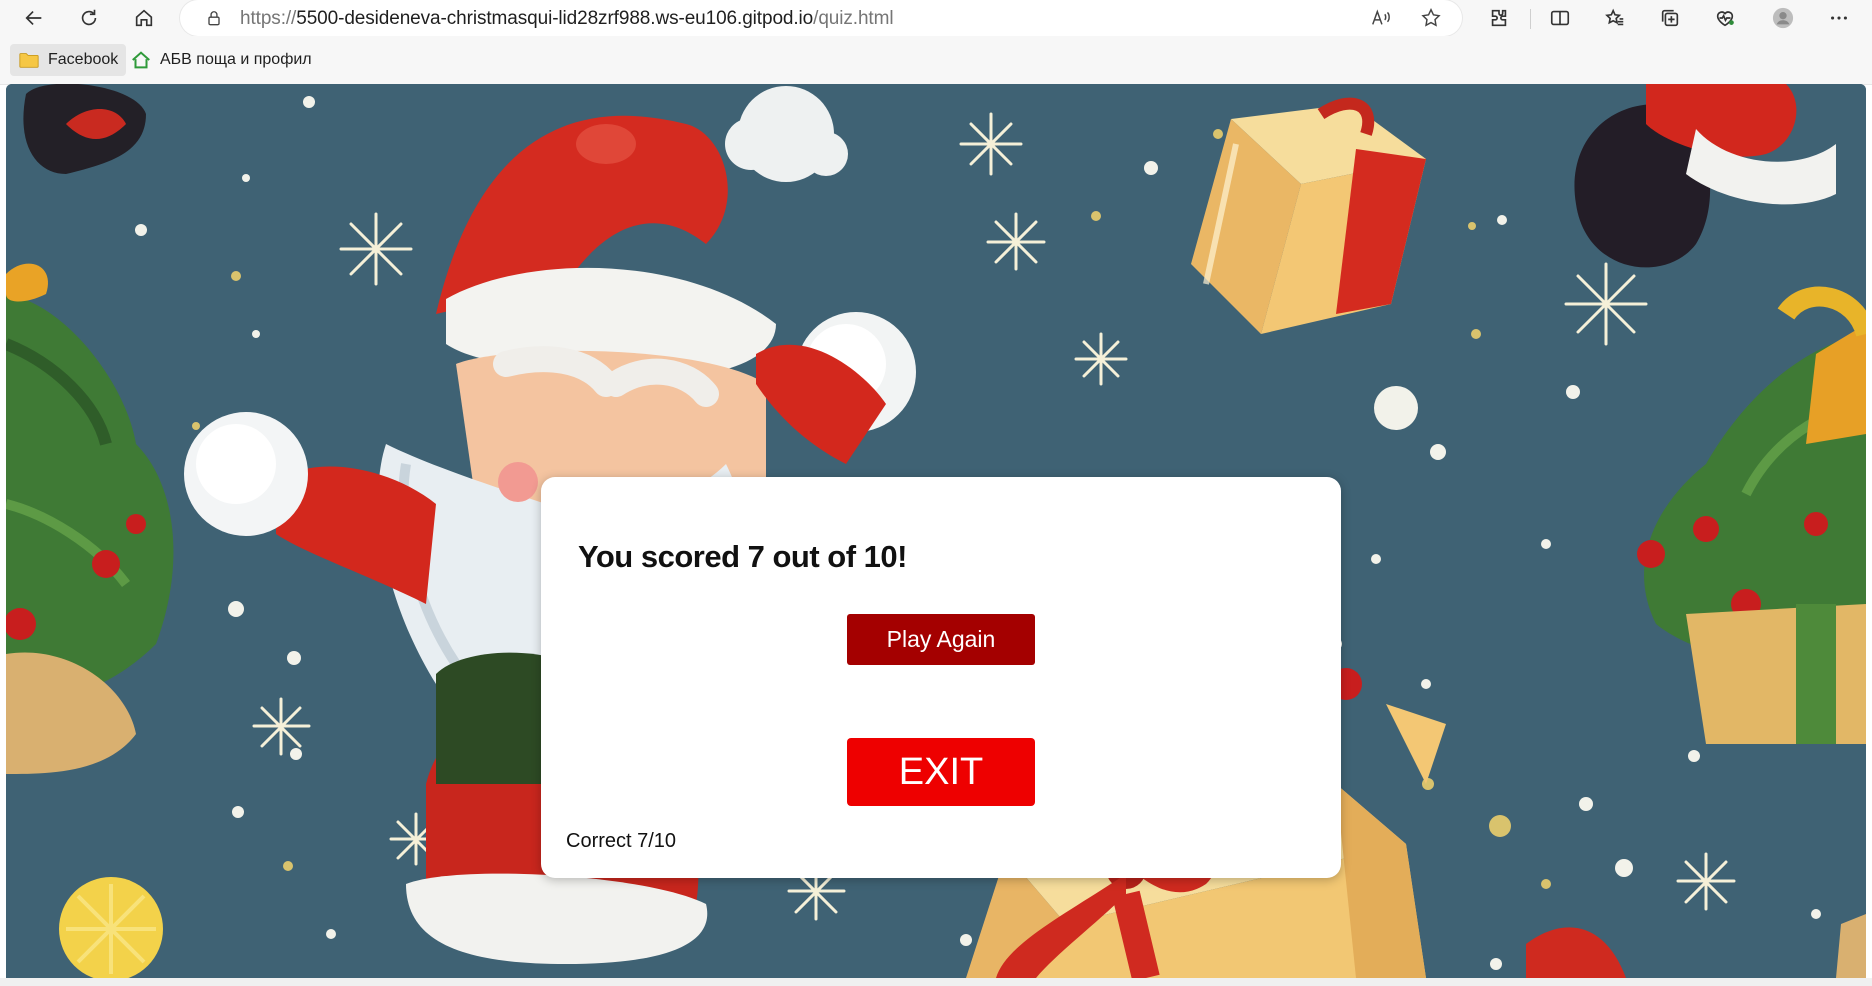 The height and width of the screenshot is (986, 1872). Describe the element at coordinates (214, 18) in the screenshot. I see `lock-icon` at that location.